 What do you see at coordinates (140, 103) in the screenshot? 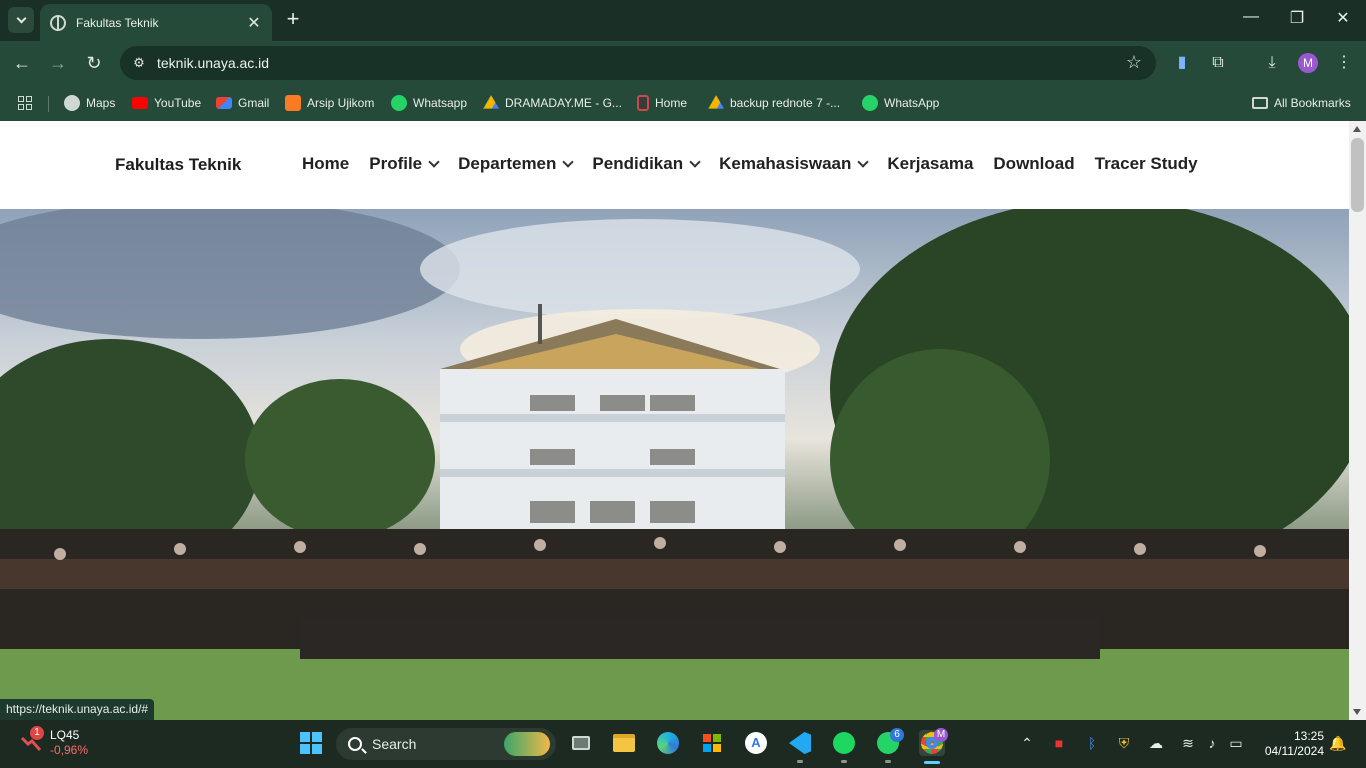
I see `youtube-icon` at bounding box center [140, 103].